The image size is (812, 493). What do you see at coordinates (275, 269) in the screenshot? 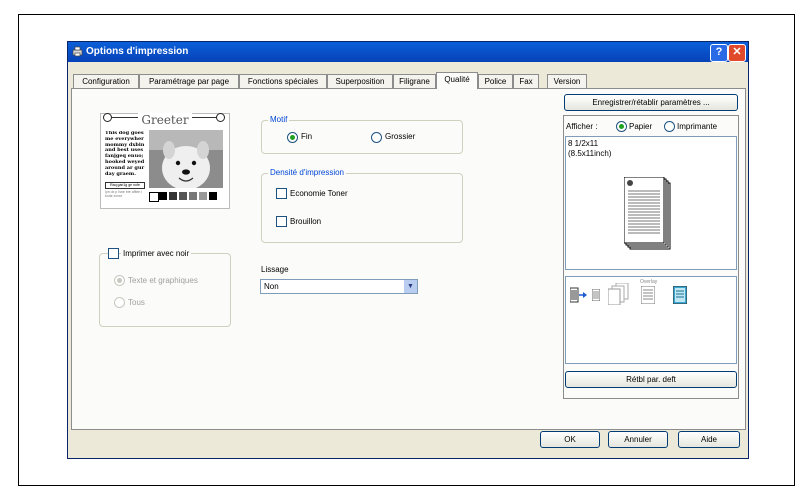
I see `lissage-label: Lissage` at bounding box center [275, 269].